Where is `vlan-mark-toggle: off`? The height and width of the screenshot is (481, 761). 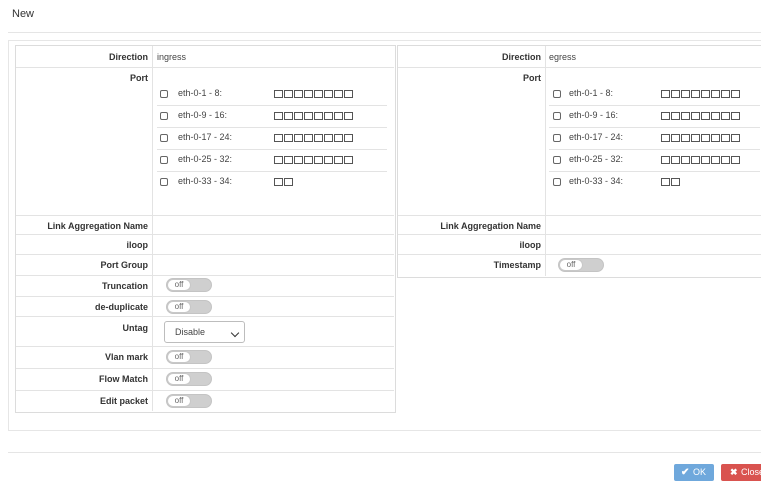
vlan-mark-toggle: off is located at coordinates (189, 357).